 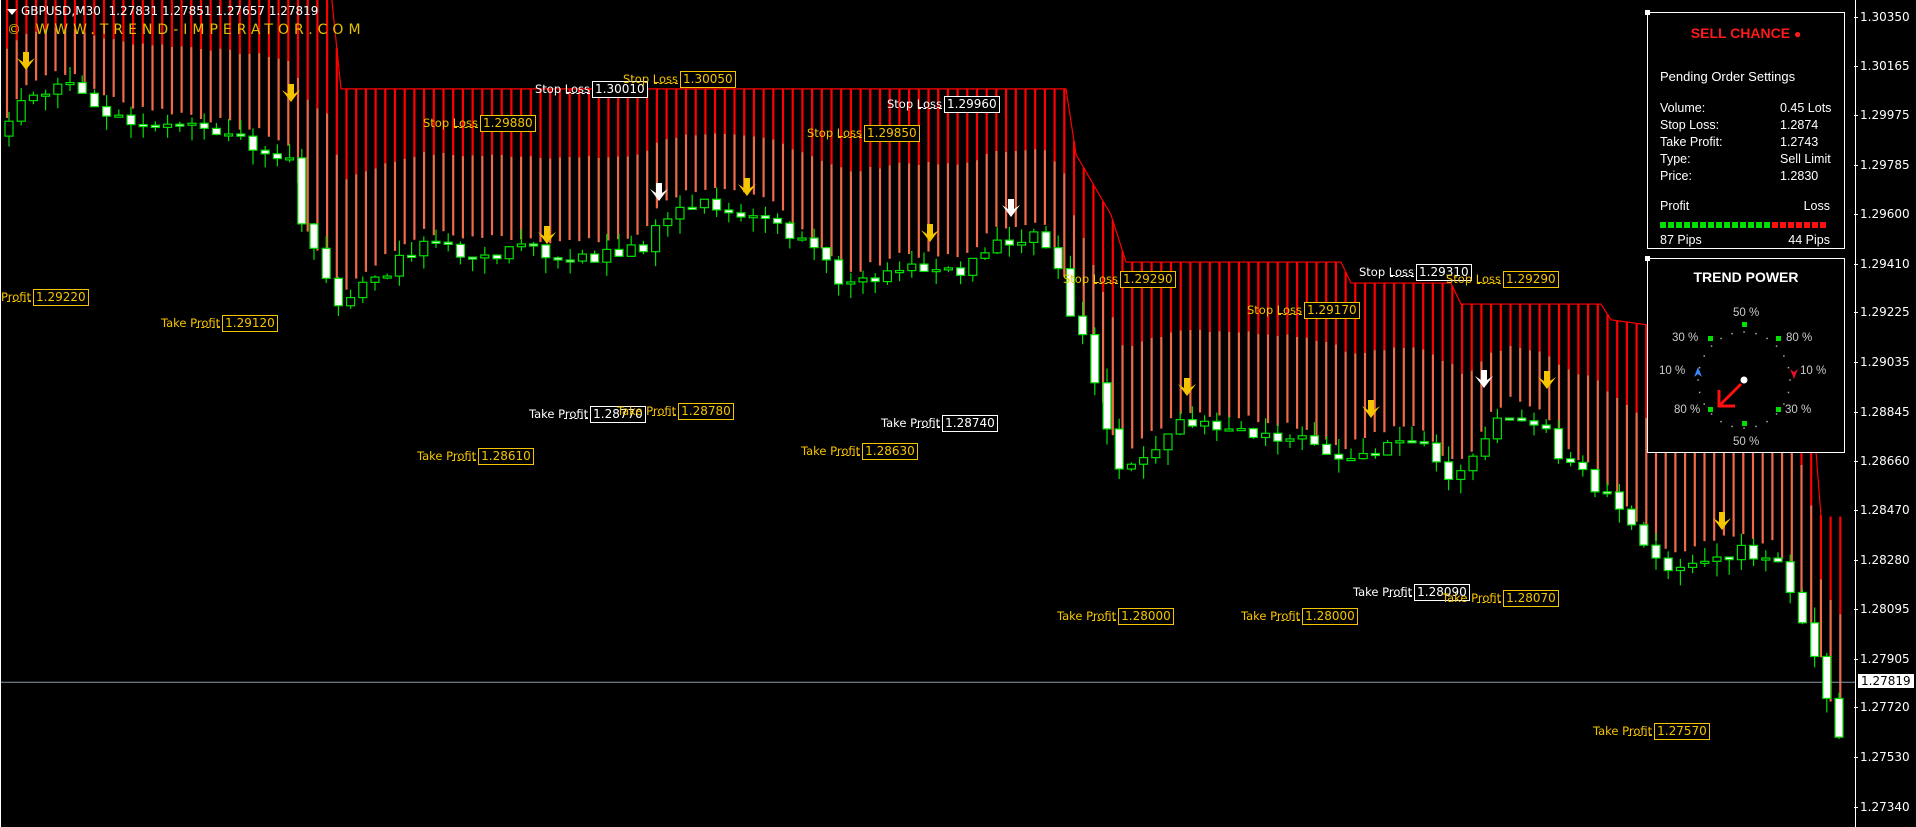 I want to click on pct-bottom-left: 80 %, so click(x=1687, y=410).